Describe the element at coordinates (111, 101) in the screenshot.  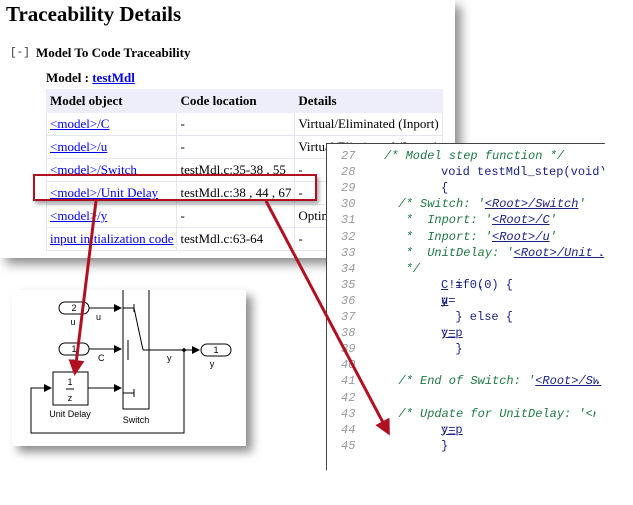
I see `header-model-object: Model object` at that location.